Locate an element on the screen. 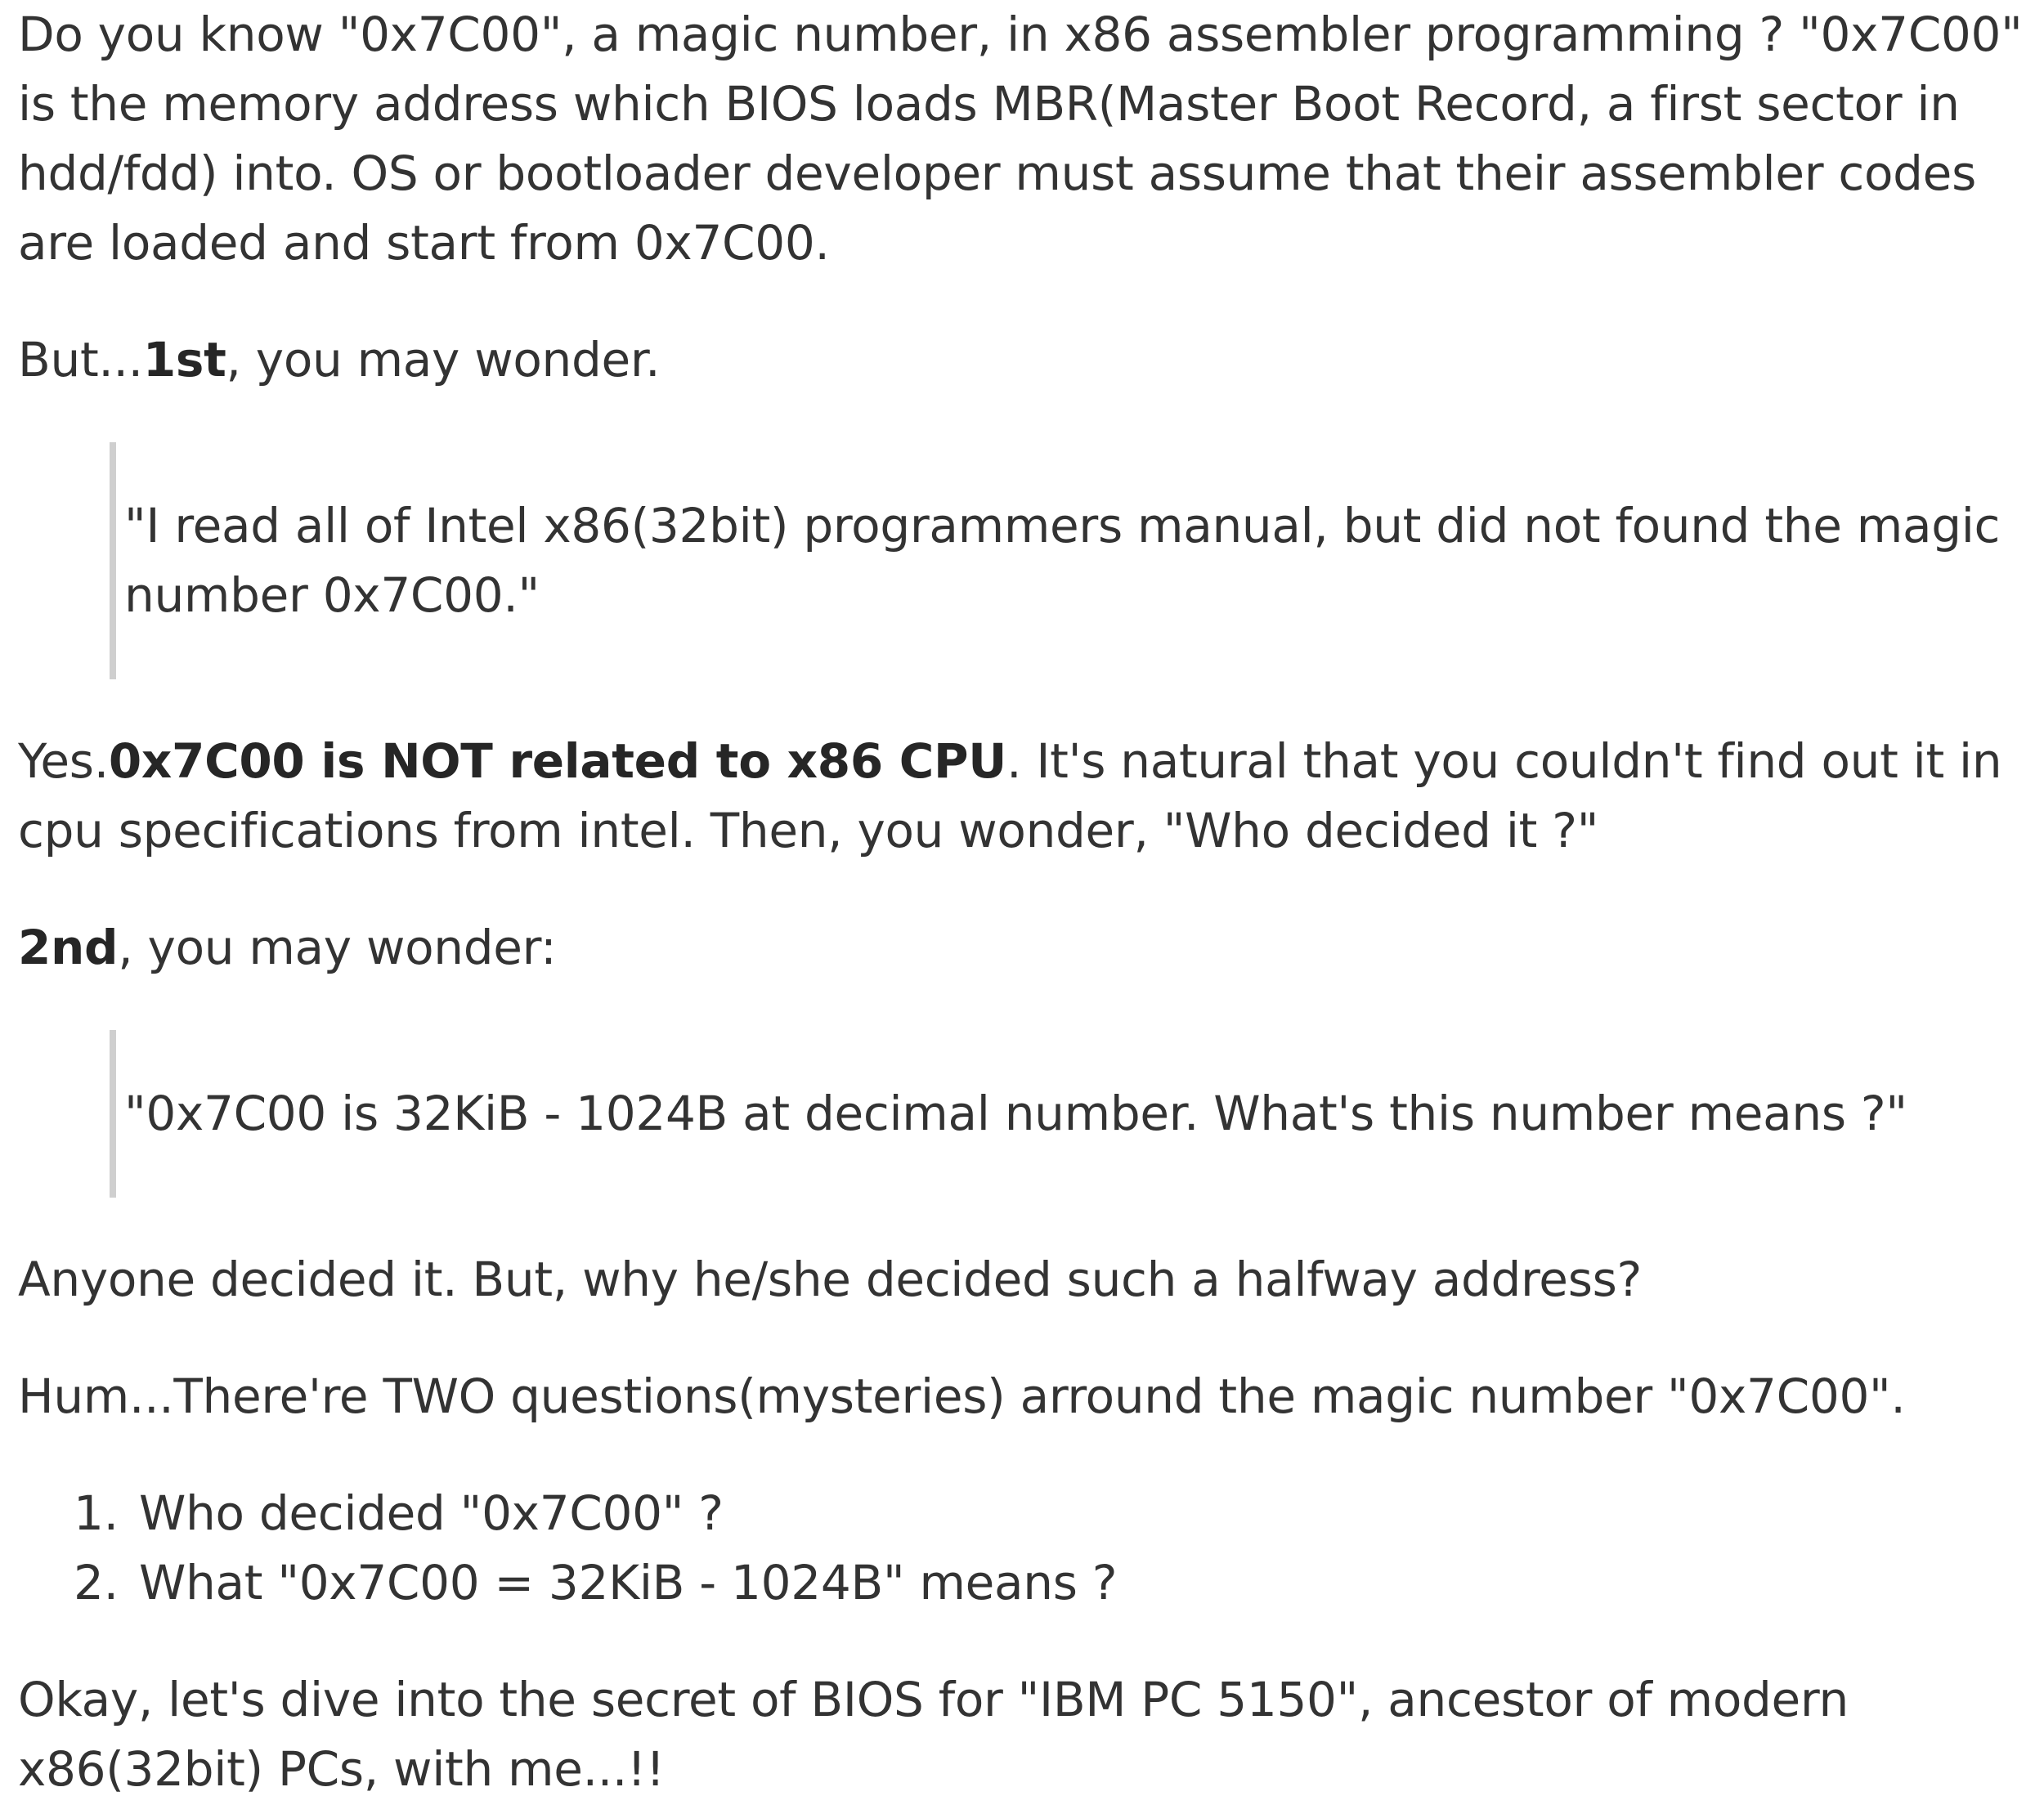  first-suffix: , you may wonder. is located at coordinates (444, 359).